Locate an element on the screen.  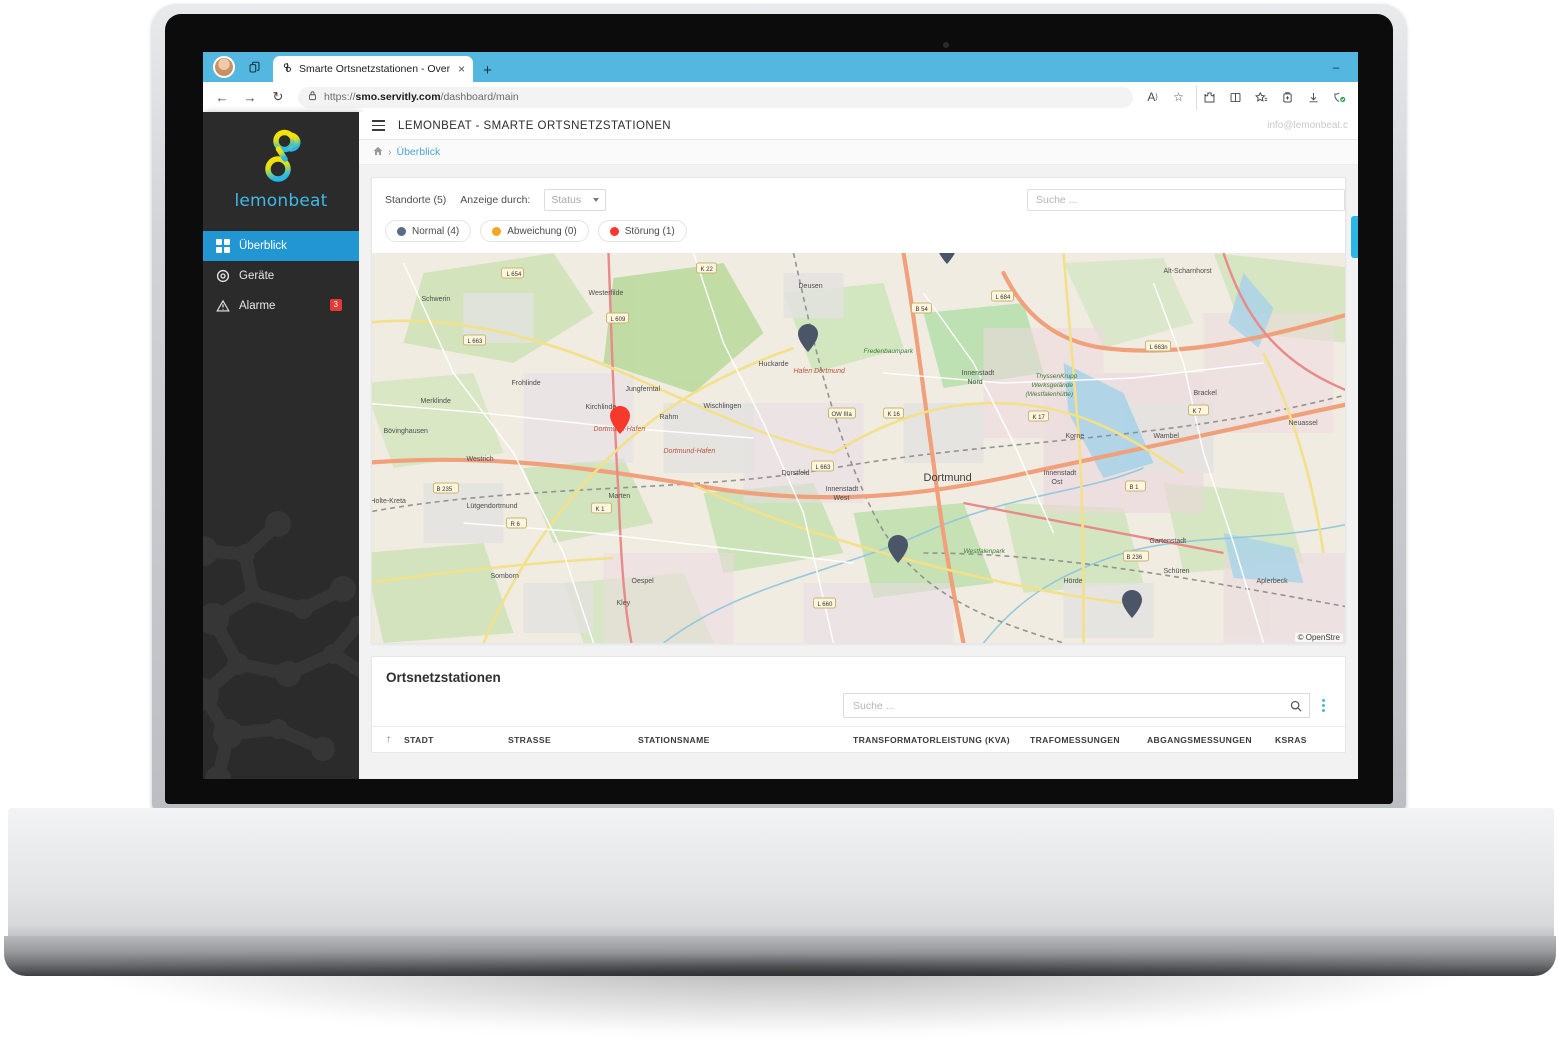
column-header-stationsname: STATIONSNAME is located at coordinates (745, 740).